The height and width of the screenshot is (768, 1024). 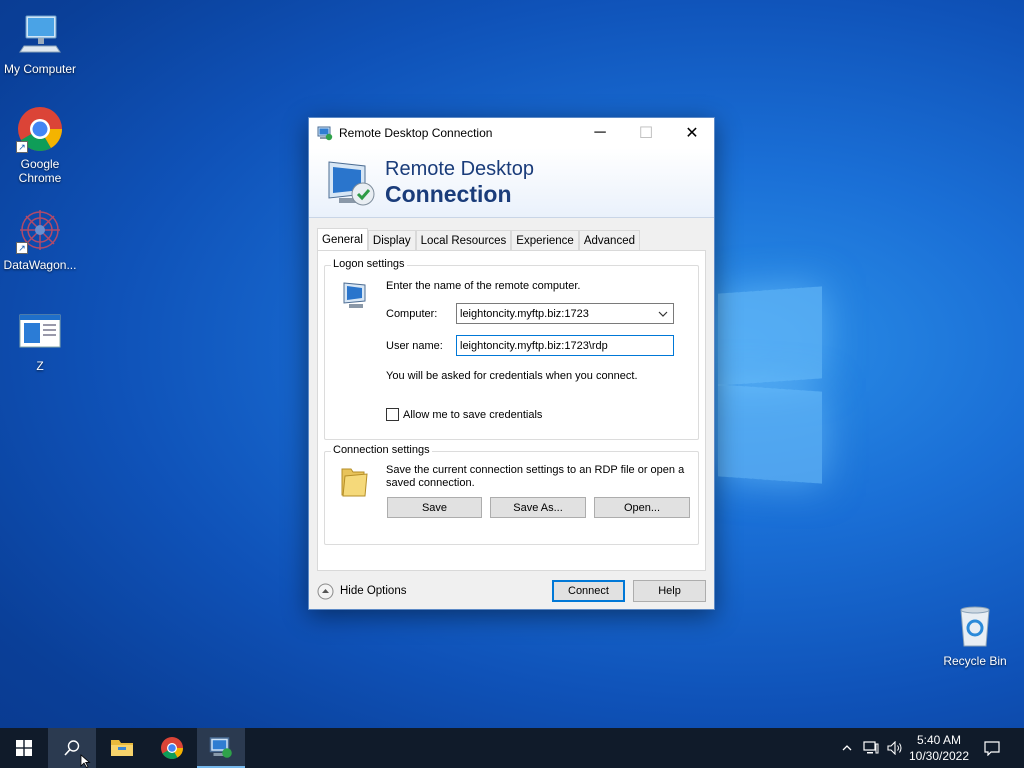 What do you see at coordinates (40, 69) in the screenshot?
I see `desktop-icon-label: My Computer` at bounding box center [40, 69].